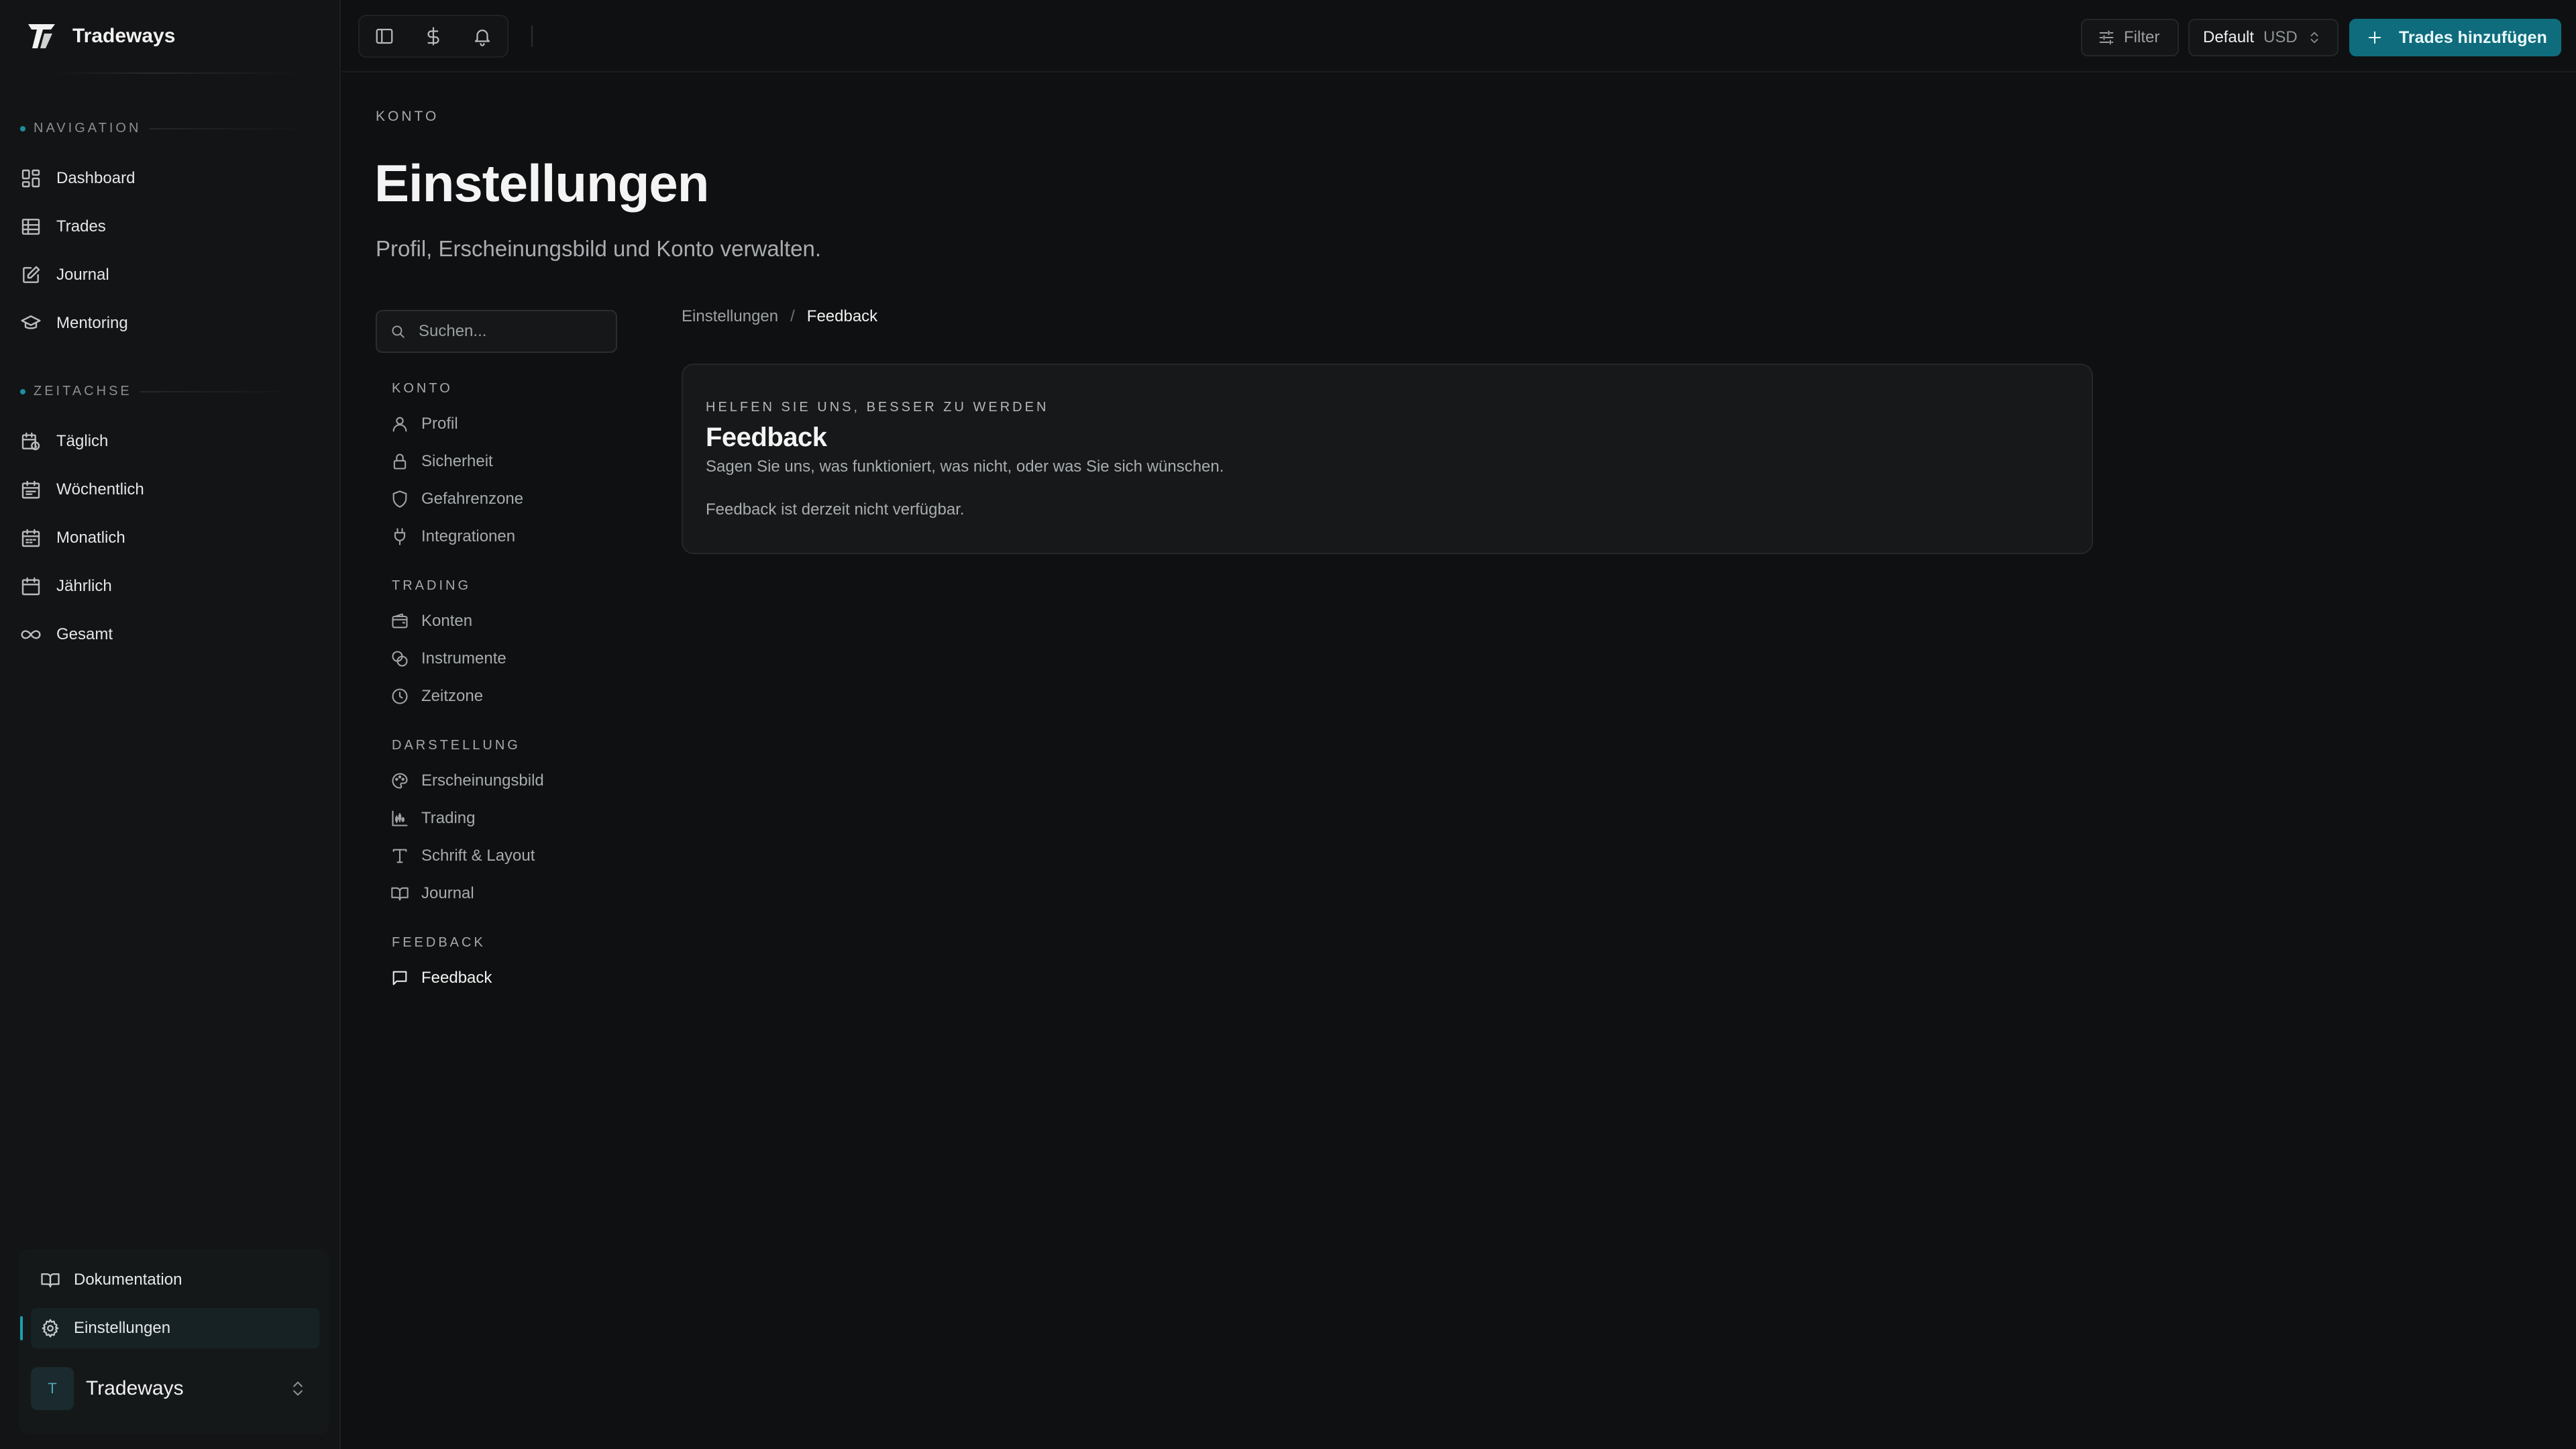 The height and width of the screenshot is (1449, 2576). I want to click on settings-item-erscheinungsbild: Erscheinungsbild, so click(467, 781).